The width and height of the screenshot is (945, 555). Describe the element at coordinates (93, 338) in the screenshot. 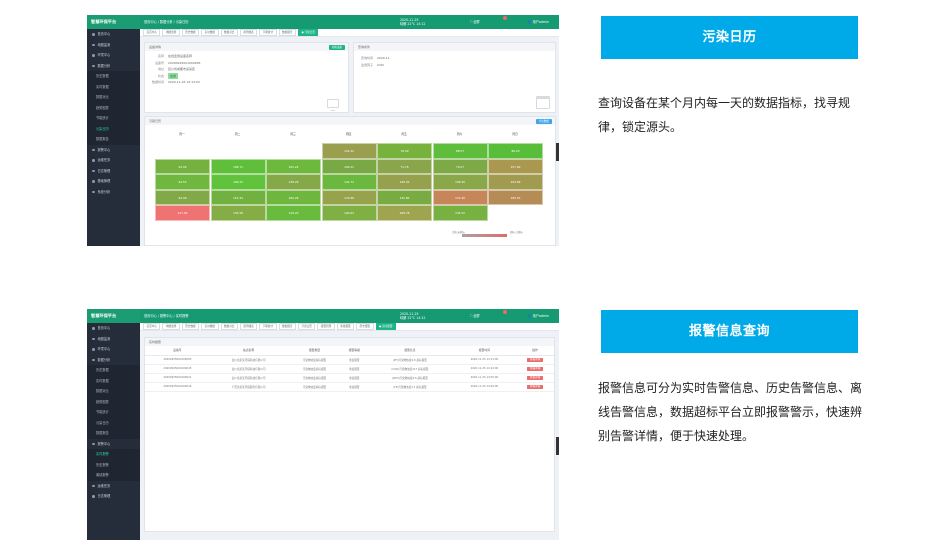

I see `menu-dot-icon` at that location.